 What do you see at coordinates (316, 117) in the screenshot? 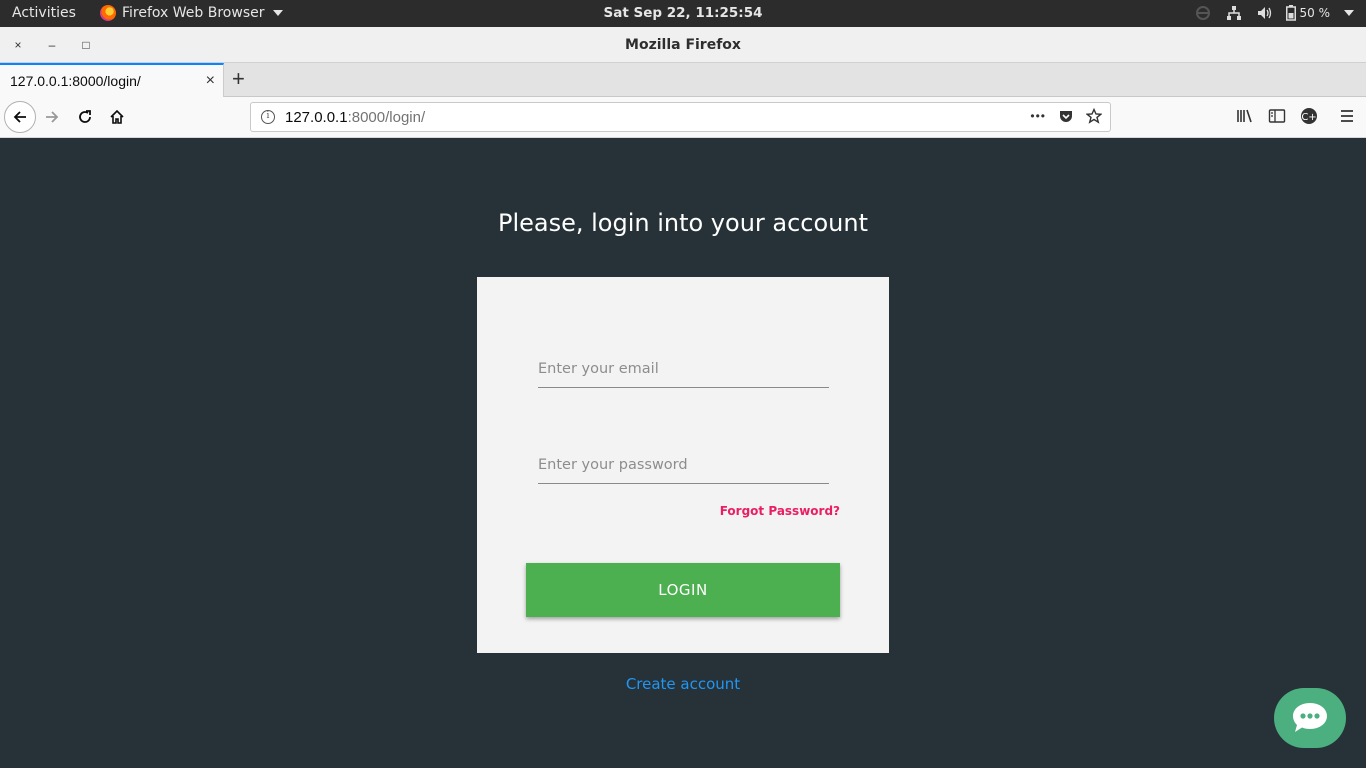
I see `url-host: 127.0.0.1` at bounding box center [316, 117].